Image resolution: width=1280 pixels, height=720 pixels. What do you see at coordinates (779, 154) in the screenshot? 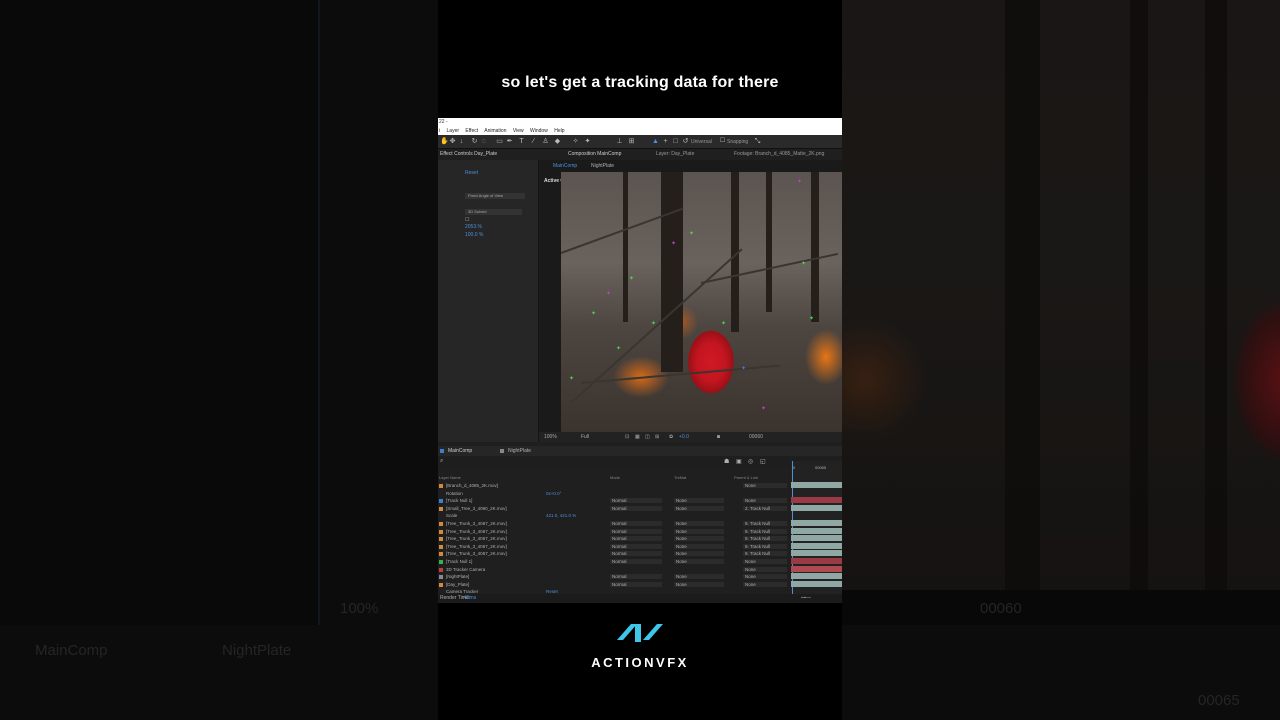
I see `tab-footage: Footage: Branch_d_4085_Matte_2K.png` at bounding box center [779, 154].